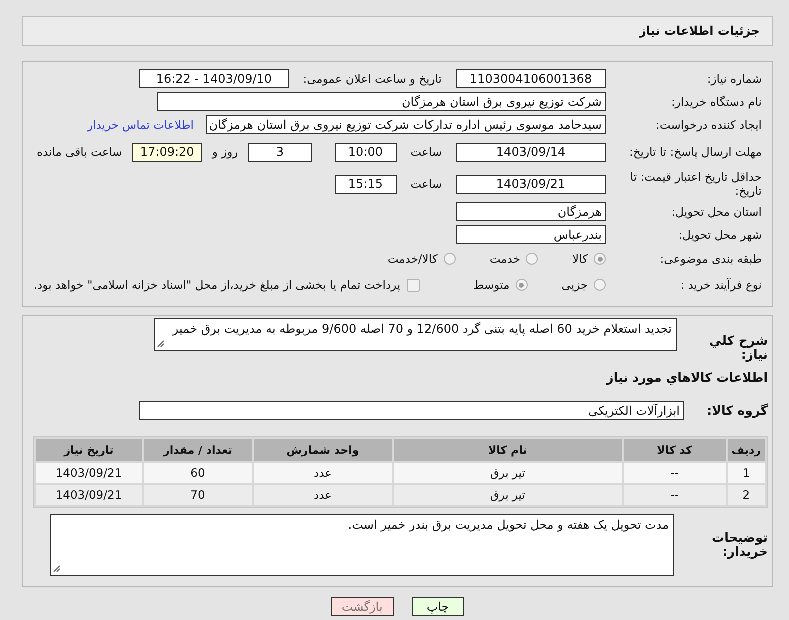 This screenshot has height=620, width=789. I want to click on need-number-field: 1103004106001368, so click(531, 78).